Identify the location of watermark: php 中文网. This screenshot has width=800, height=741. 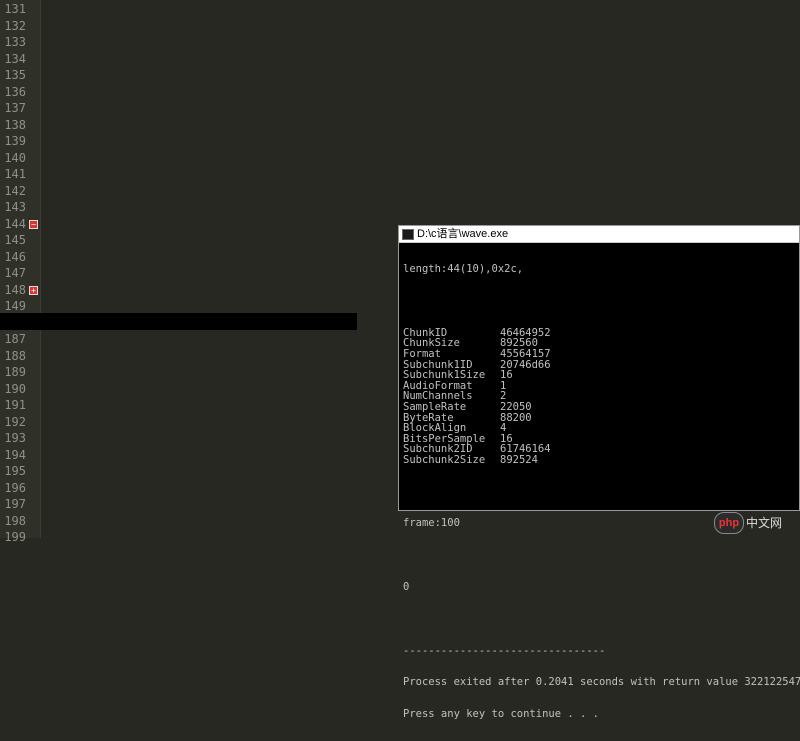
(754, 523).